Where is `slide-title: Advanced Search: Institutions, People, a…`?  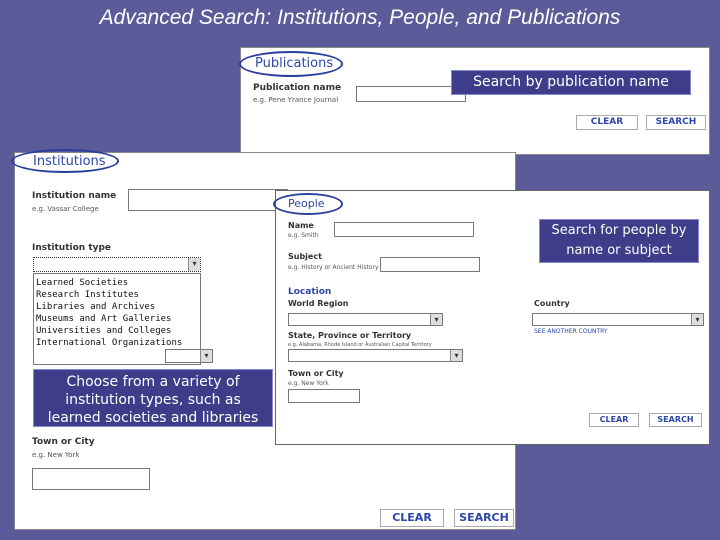
slide-title: Advanced Search: Institutions, People, a… is located at coordinates (360, 17).